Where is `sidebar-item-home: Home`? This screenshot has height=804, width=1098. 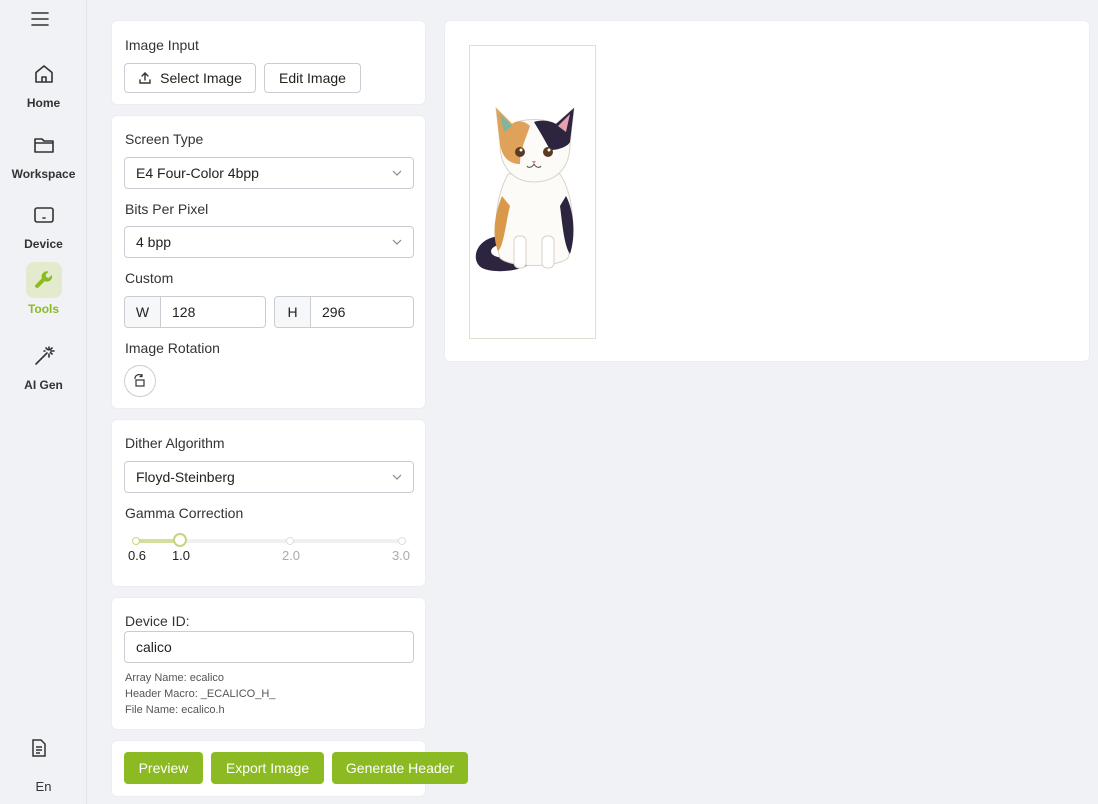
sidebar-item-home: Home is located at coordinates (43, 86).